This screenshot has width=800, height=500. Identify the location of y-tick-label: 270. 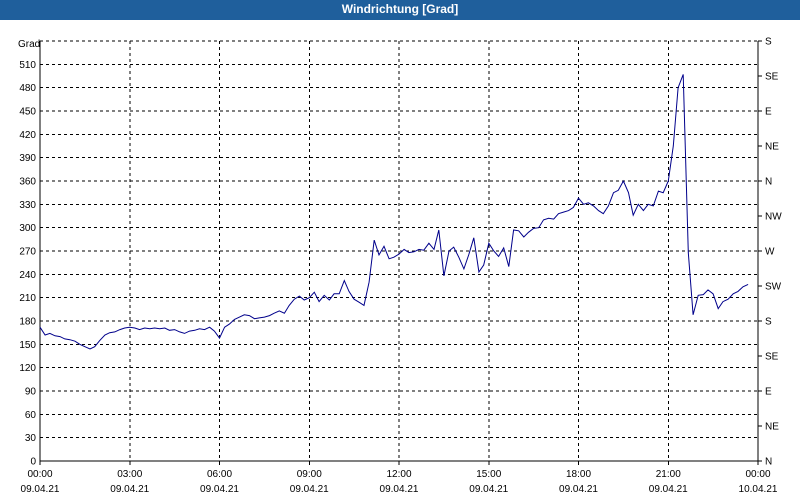
(27, 252).